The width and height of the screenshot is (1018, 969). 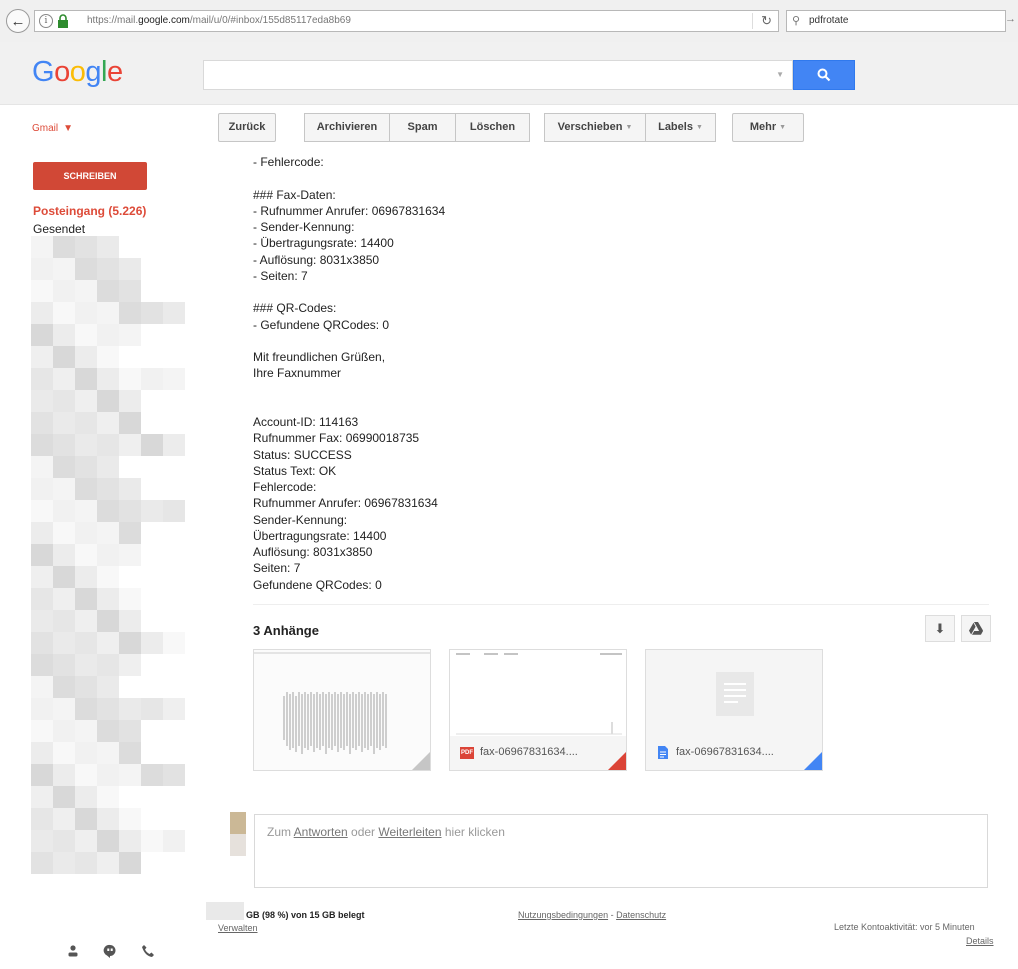 I want to click on pixelated-label-list, so click(x=111, y=560).